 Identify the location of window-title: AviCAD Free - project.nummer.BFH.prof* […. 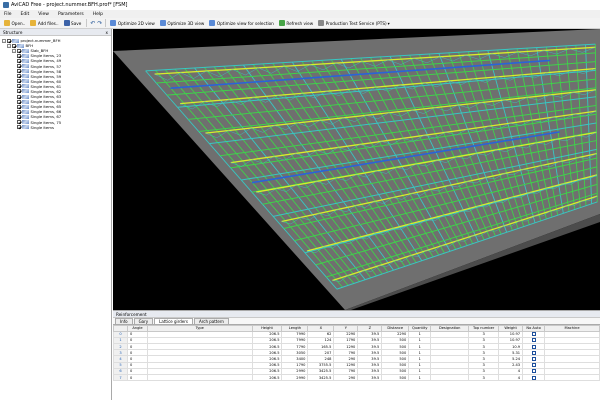
(69, 5).